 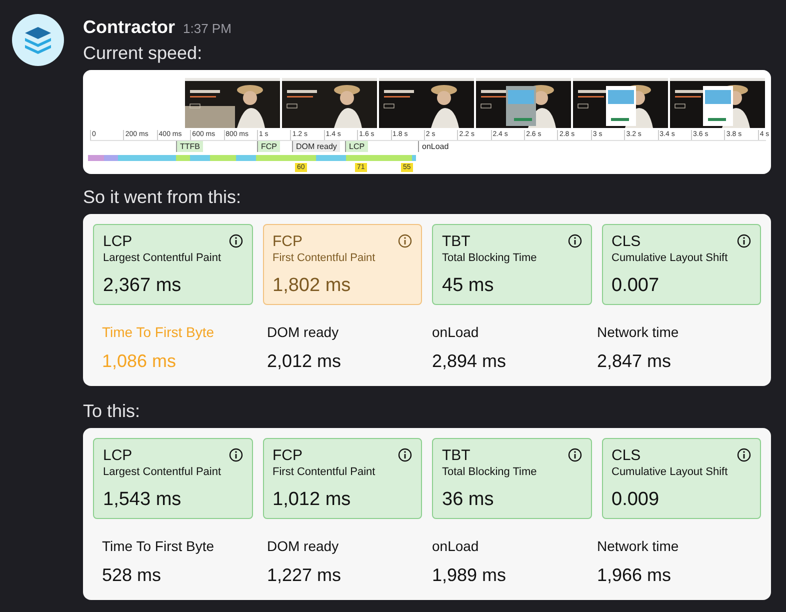 I want to click on layers-icon, so click(x=38, y=40).